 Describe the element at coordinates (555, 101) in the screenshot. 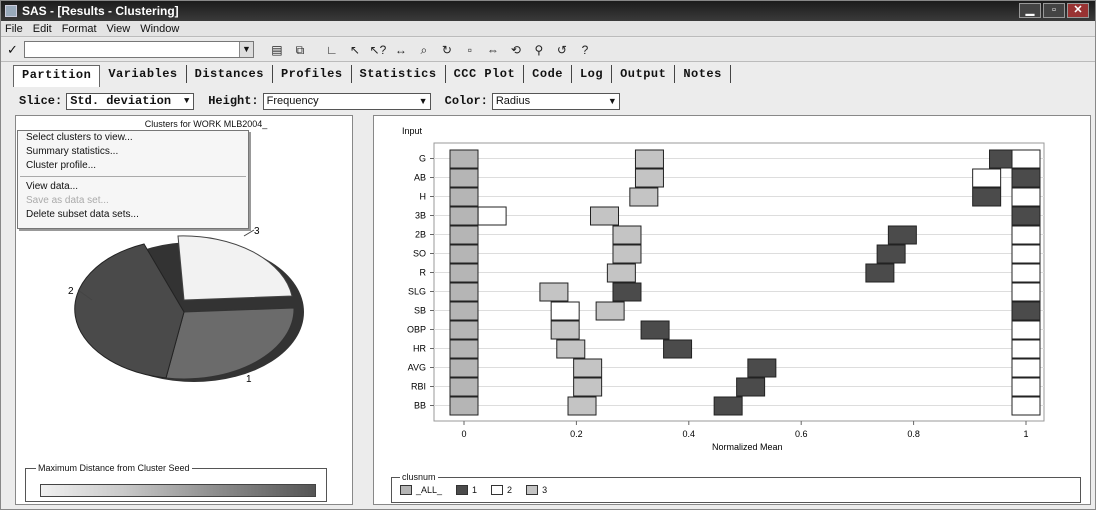

I see `color-select: Radius ▼` at that location.